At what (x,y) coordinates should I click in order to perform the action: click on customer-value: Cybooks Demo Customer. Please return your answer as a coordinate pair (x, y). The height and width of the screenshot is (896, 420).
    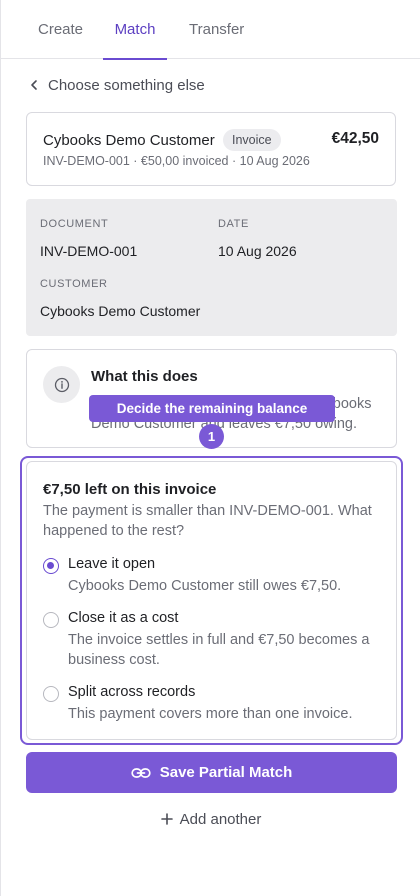
    Looking at the image, I should click on (120, 311).